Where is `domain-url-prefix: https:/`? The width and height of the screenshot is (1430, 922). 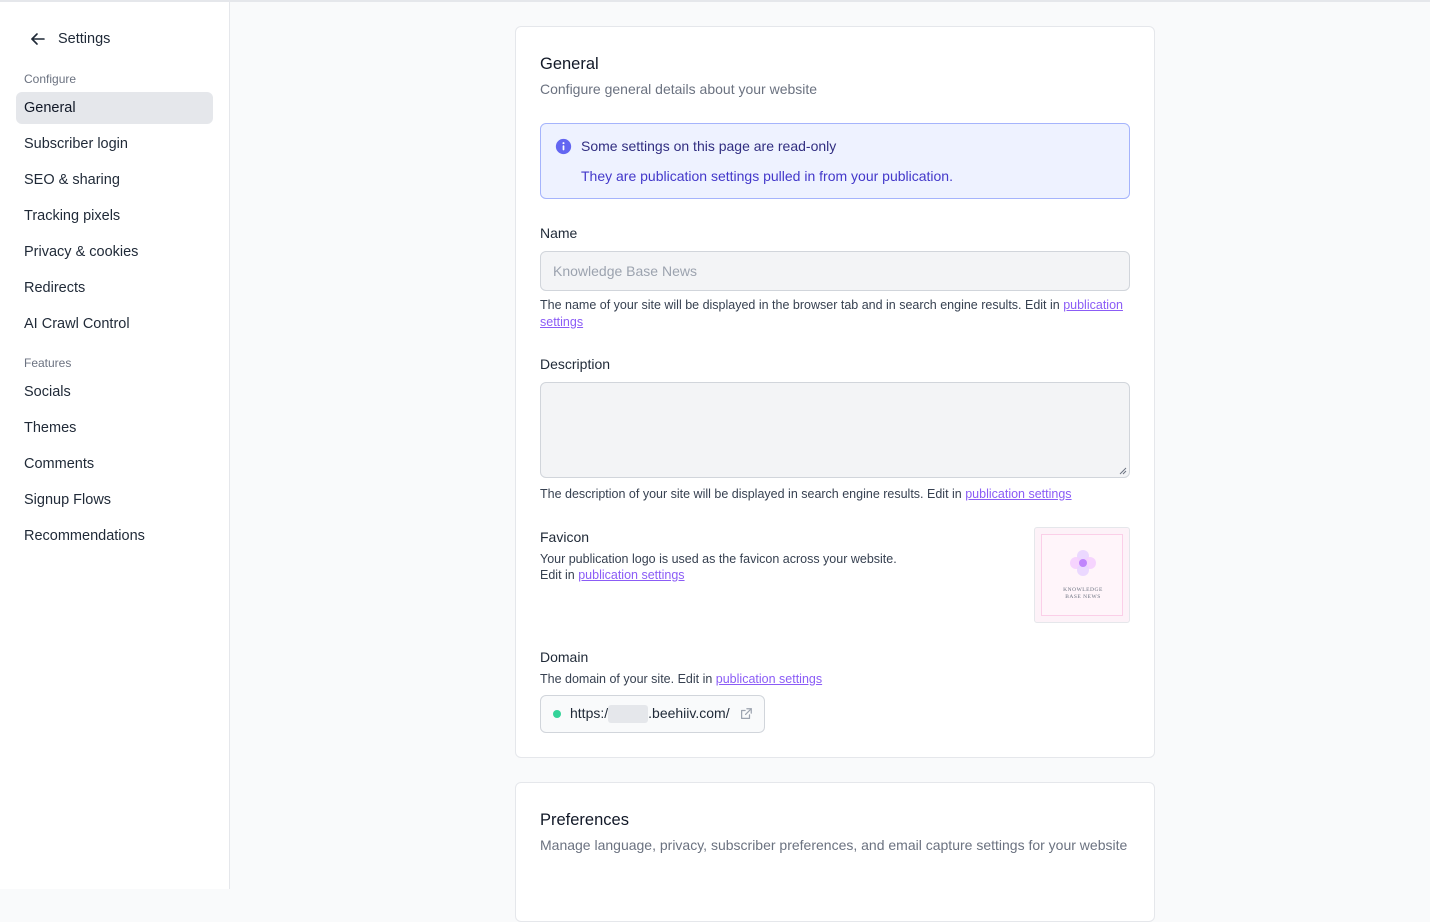 domain-url-prefix: https:/ is located at coordinates (589, 712).